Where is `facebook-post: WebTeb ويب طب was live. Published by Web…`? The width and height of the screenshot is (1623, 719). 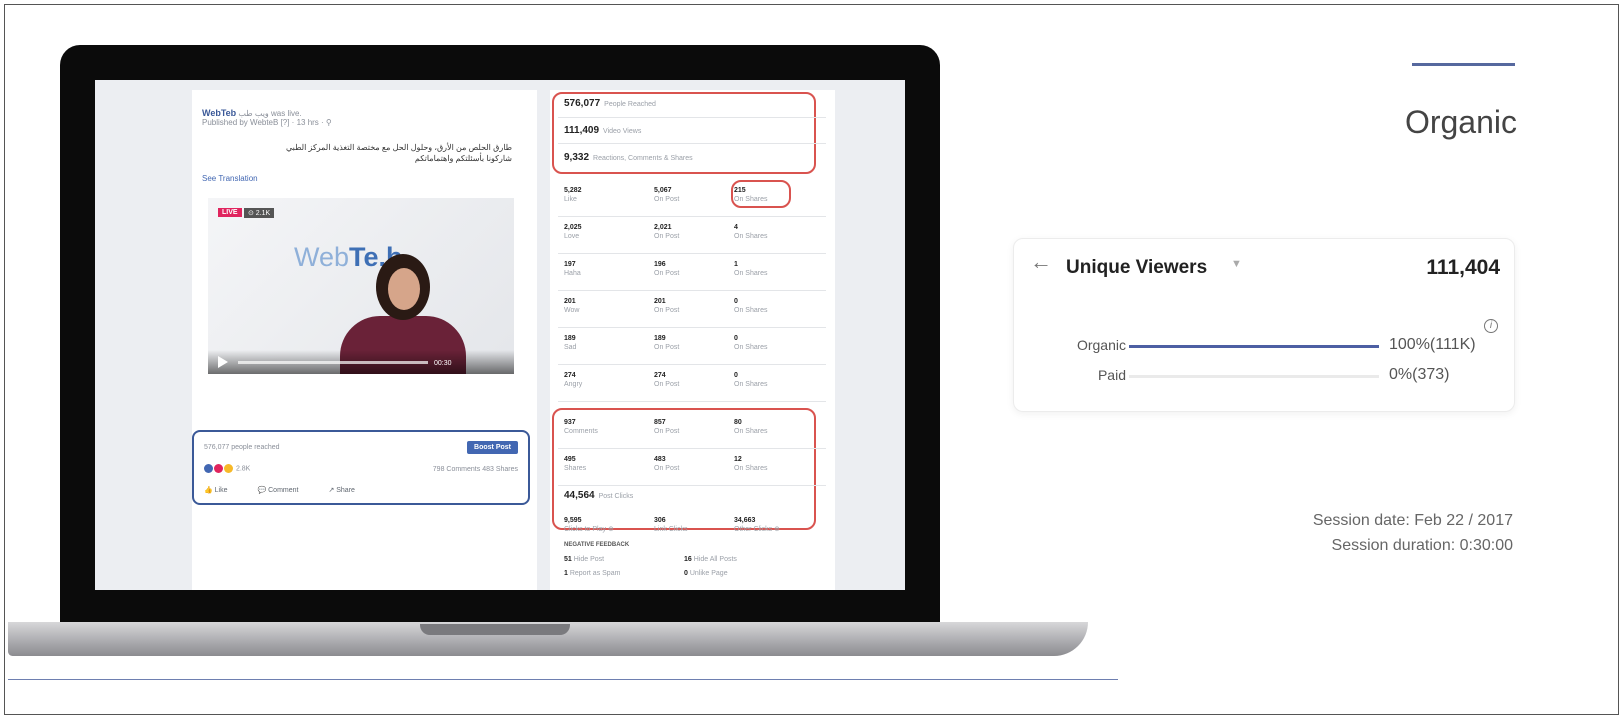 facebook-post: WebTeb ويب طب was live. Published by Web… is located at coordinates (364, 340).